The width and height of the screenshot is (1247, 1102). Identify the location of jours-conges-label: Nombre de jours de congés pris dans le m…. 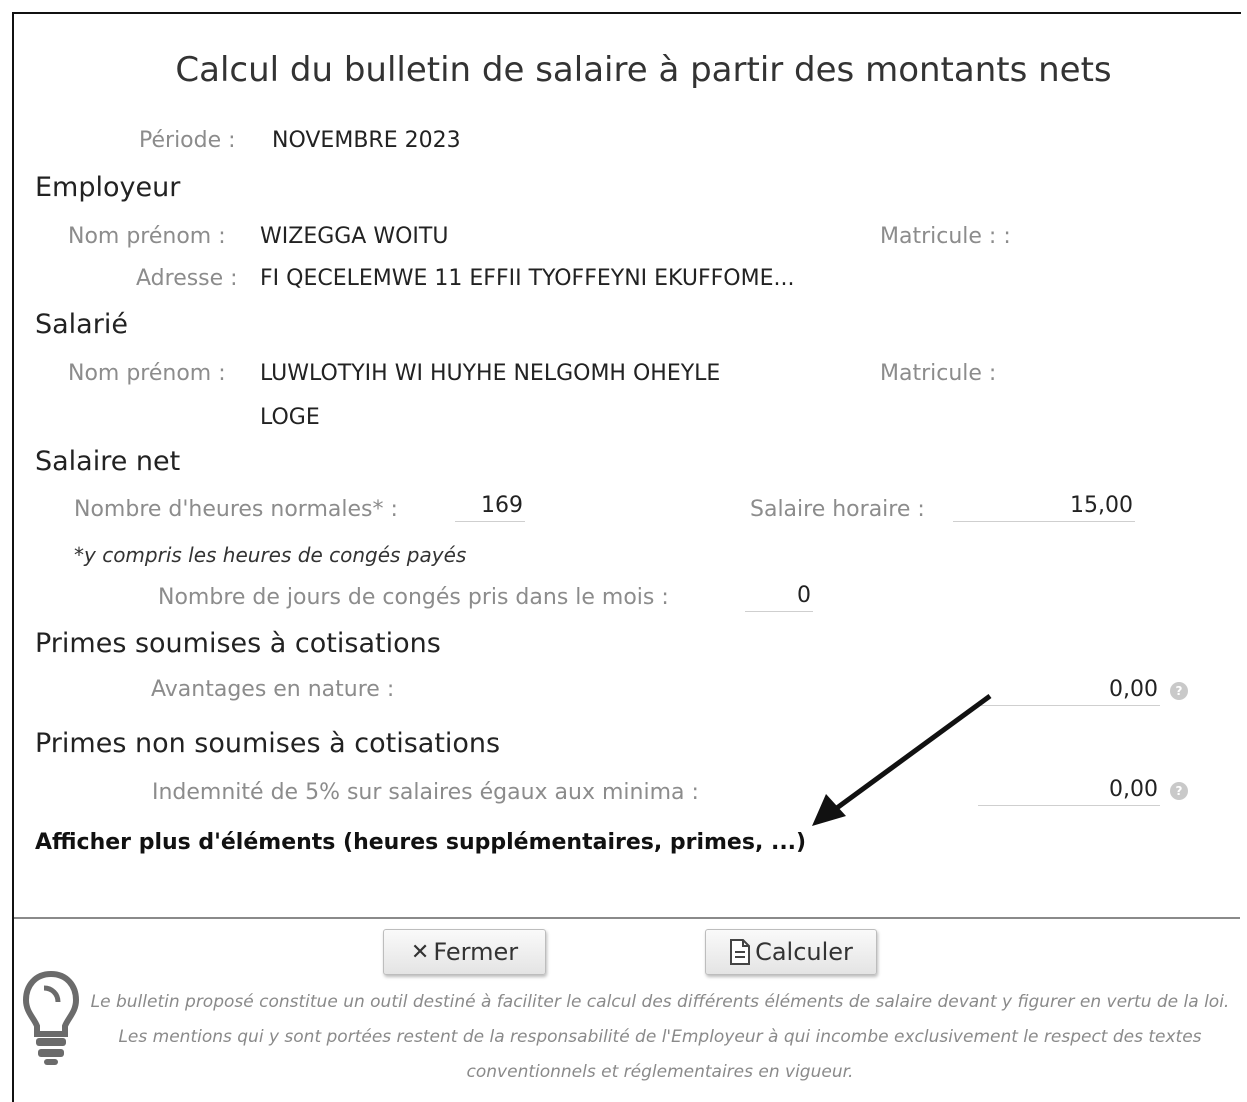
(413, 597).